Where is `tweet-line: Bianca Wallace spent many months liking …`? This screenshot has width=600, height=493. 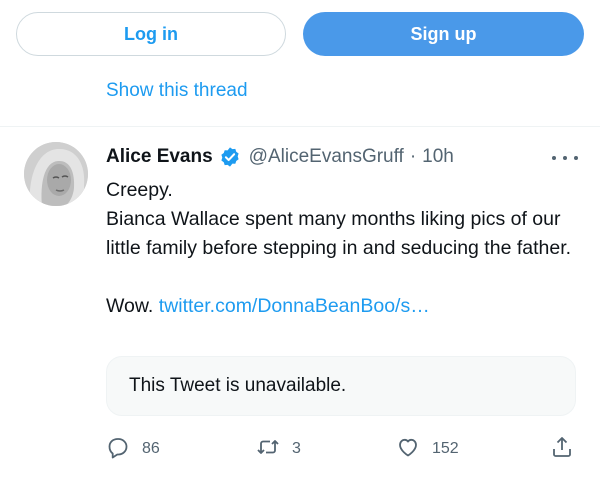
tweet-line: Bianca Wallace spent many months liking … is located at coordinates (339, 233).